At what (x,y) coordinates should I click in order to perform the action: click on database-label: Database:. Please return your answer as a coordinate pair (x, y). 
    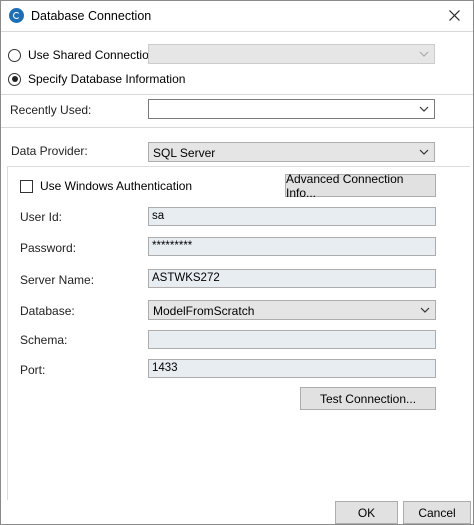
    Looking at the image, I should click on (47, 311).